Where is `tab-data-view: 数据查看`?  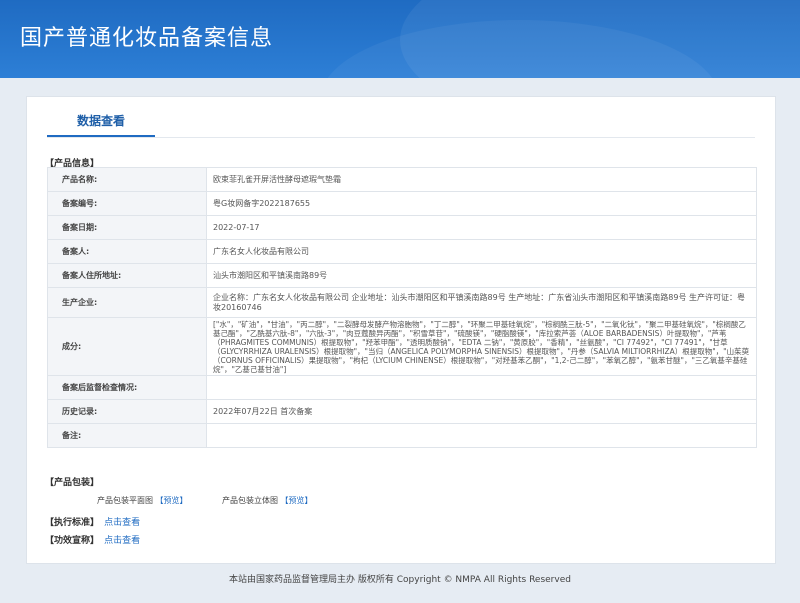 tab-data-view: 数据查看 is located at coordinates (101, 117).